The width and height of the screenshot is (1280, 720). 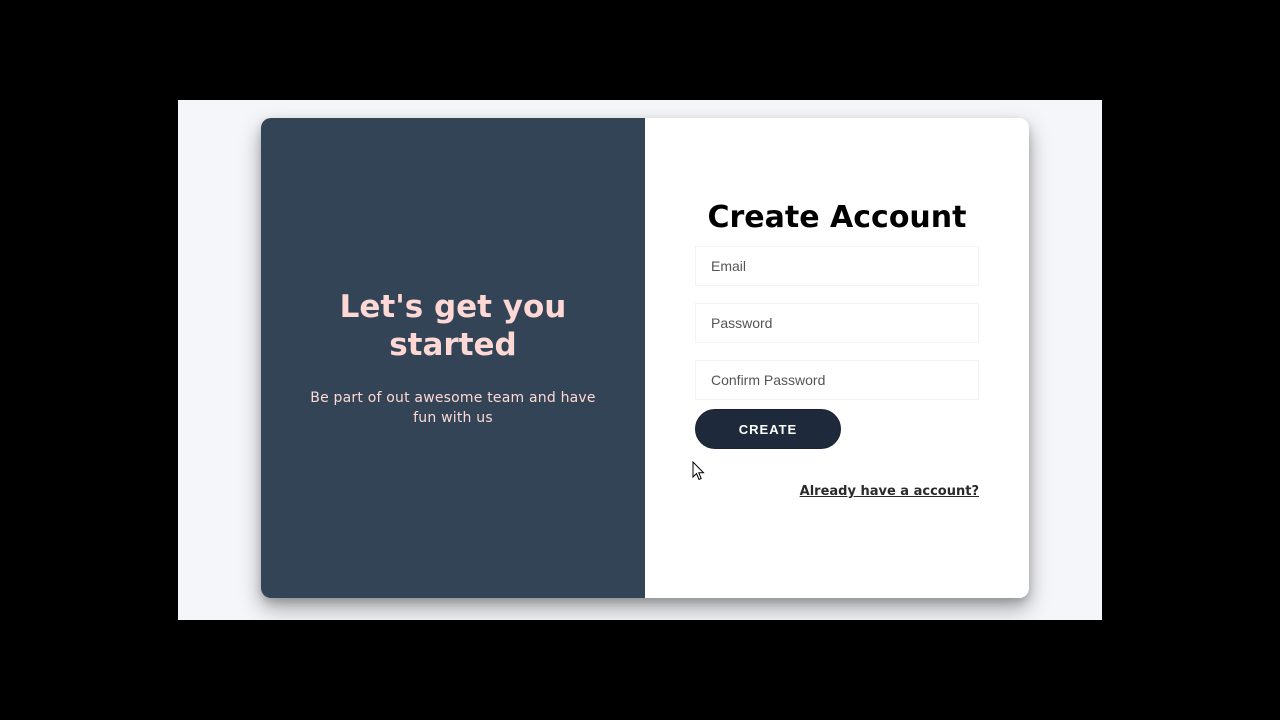 What do you see at coordinates (889, 491) in the screenshot?
I see `login-link: Already have a account?` at bounding box center [889, 491].